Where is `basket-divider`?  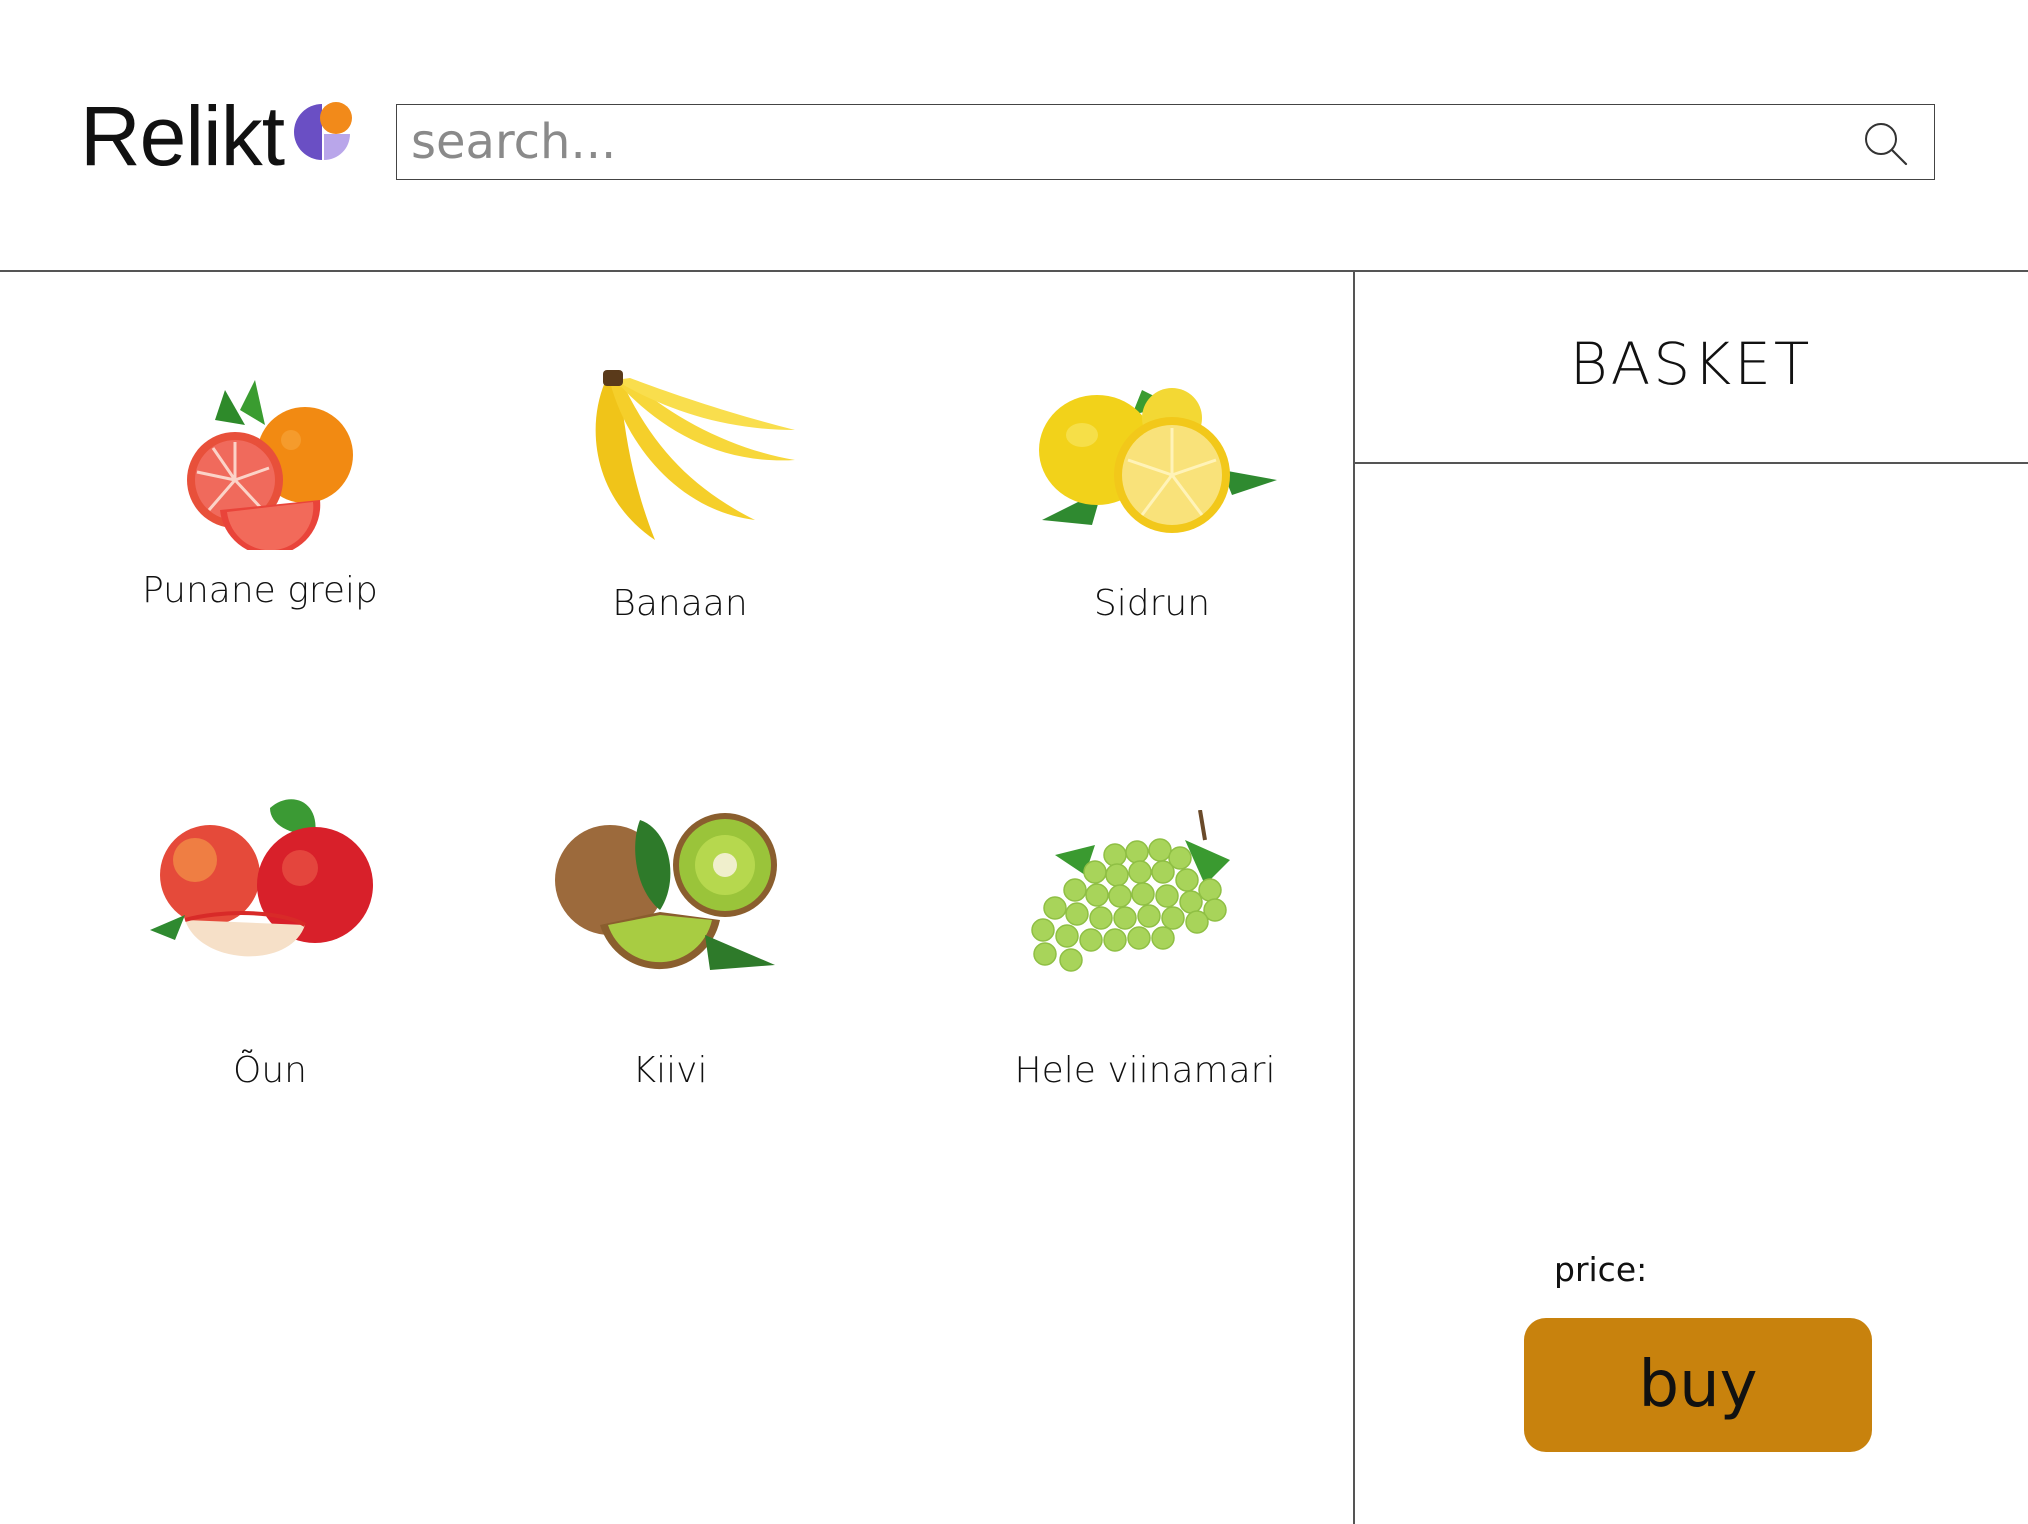
basket-divider is located at coordinates (1354, 897).